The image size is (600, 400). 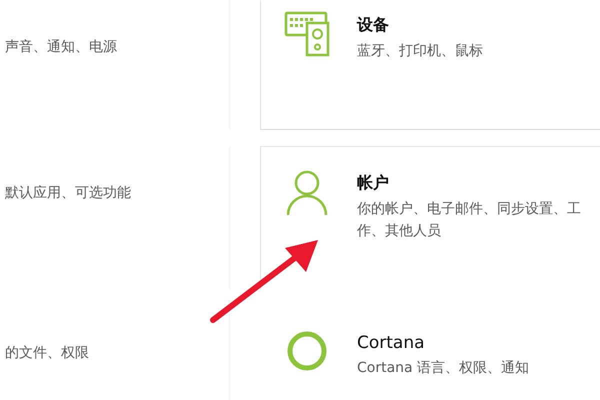 What do you see at coordinates (307, 351) in the screenshot?
I see `ring-icon` at bounding box center [307, 351].